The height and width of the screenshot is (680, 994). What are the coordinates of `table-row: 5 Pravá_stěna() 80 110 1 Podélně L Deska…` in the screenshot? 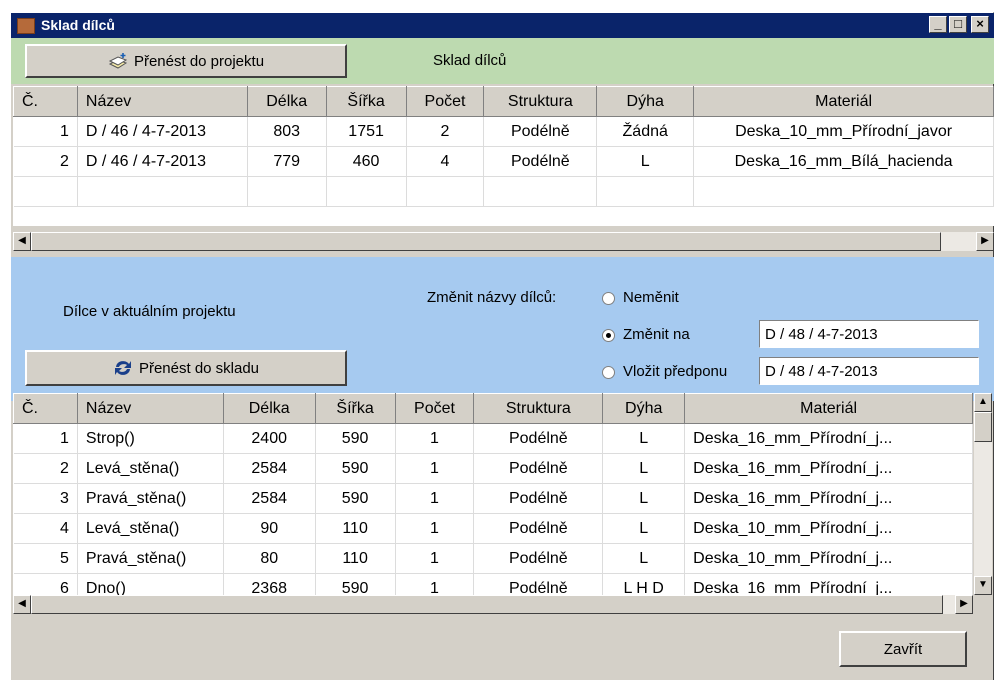 It's located at (493, 558).